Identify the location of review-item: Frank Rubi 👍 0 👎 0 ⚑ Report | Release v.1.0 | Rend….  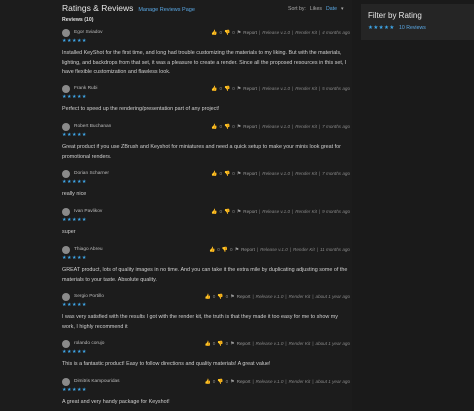
(206, 99).